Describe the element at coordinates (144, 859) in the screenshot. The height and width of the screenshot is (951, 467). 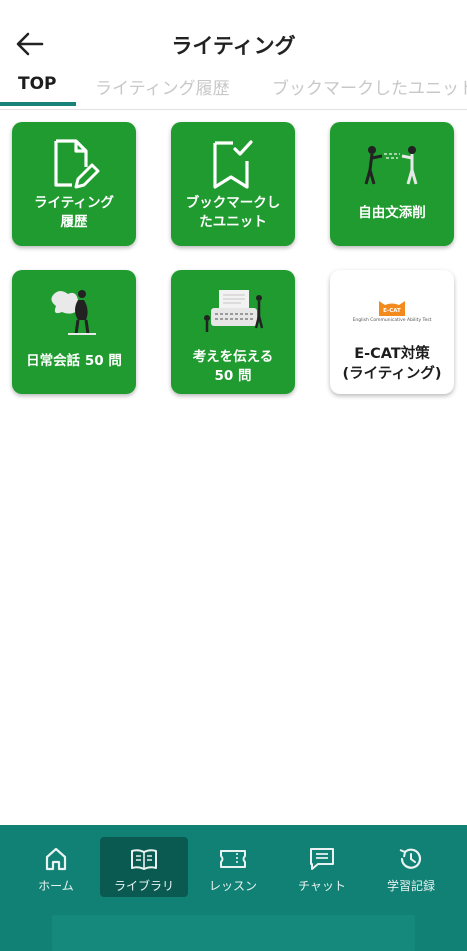
I see `book-icon` at that location.